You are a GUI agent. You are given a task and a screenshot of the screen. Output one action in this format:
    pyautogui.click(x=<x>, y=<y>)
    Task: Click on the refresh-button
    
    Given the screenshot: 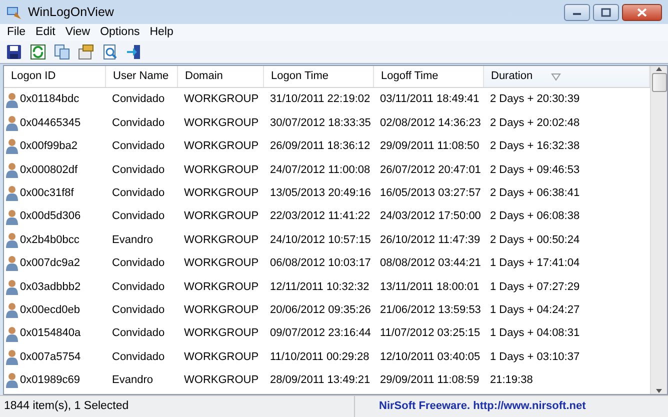 What is the action you would take?
    pyautogui.click(x=38, y=52)
    